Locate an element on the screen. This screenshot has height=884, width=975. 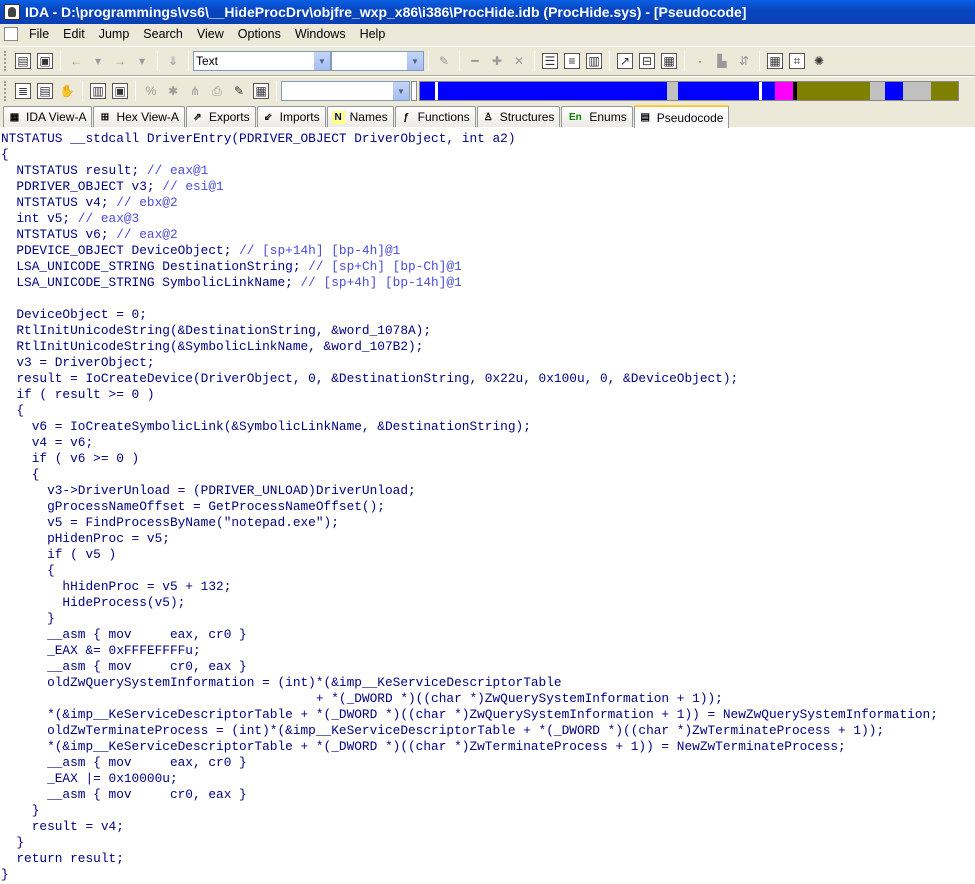
menu-file: File is located at coordinates (39, 34).